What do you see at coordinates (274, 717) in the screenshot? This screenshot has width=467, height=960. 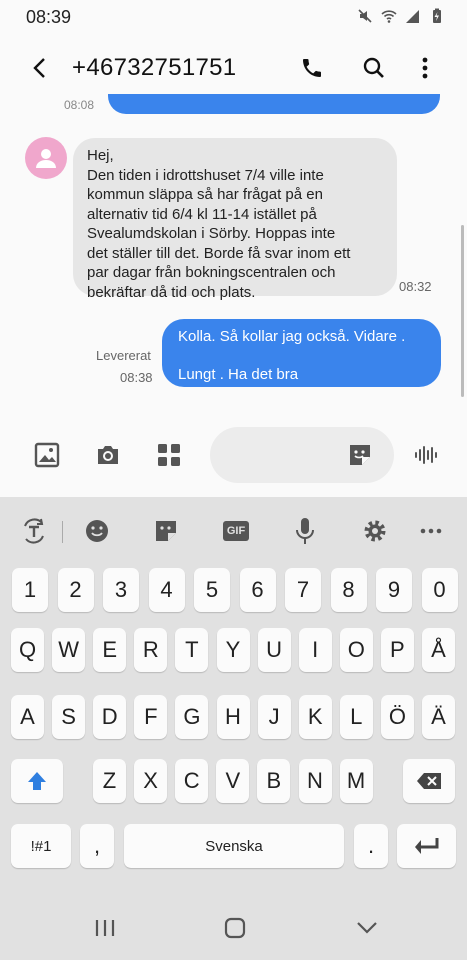 I see `key-j: J` at bounding box center [274, 717].